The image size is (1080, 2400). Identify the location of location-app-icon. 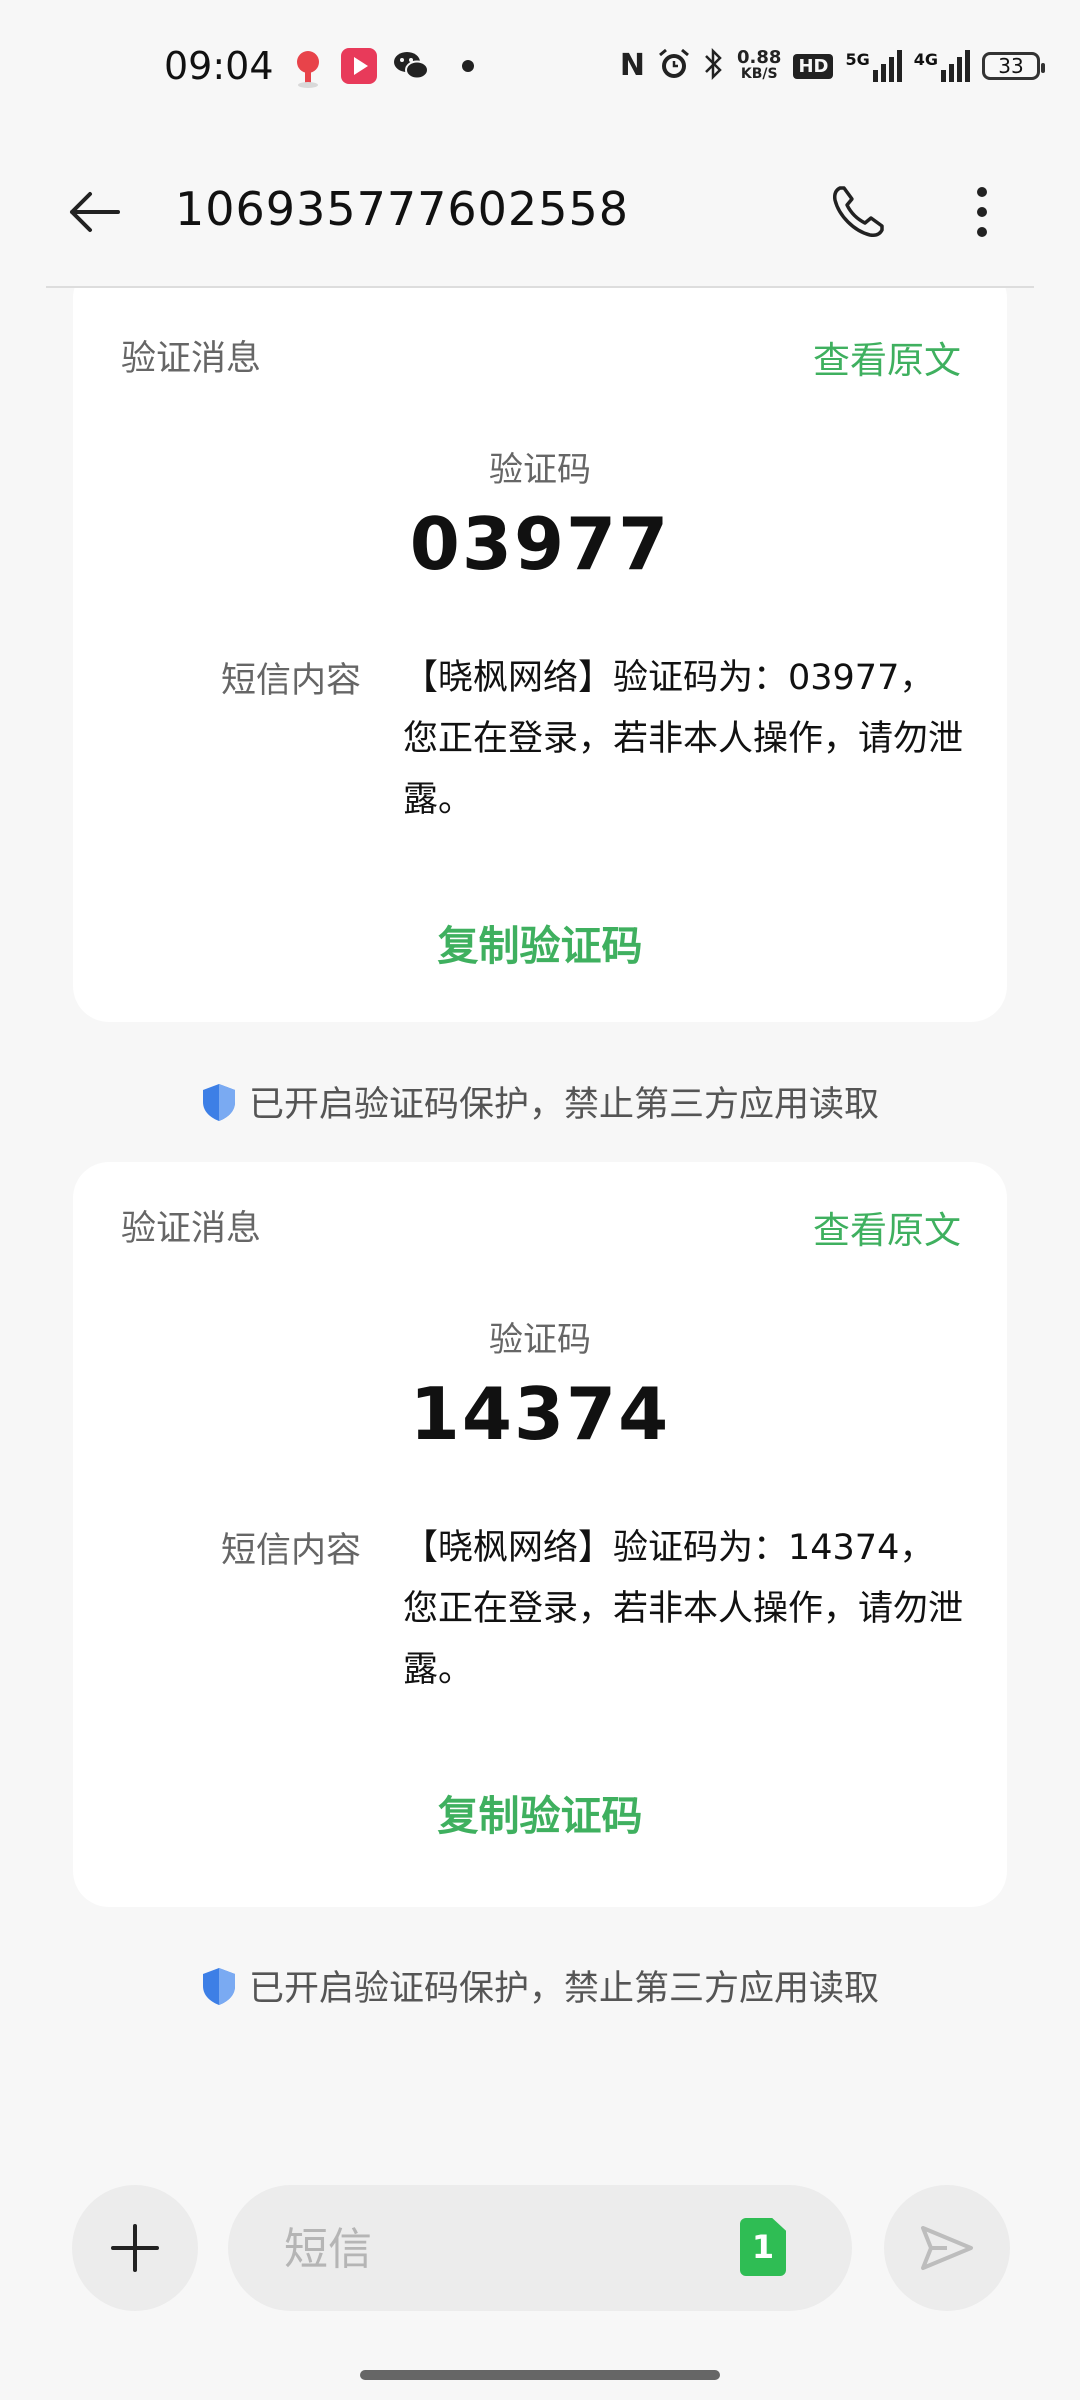
(308, 68).